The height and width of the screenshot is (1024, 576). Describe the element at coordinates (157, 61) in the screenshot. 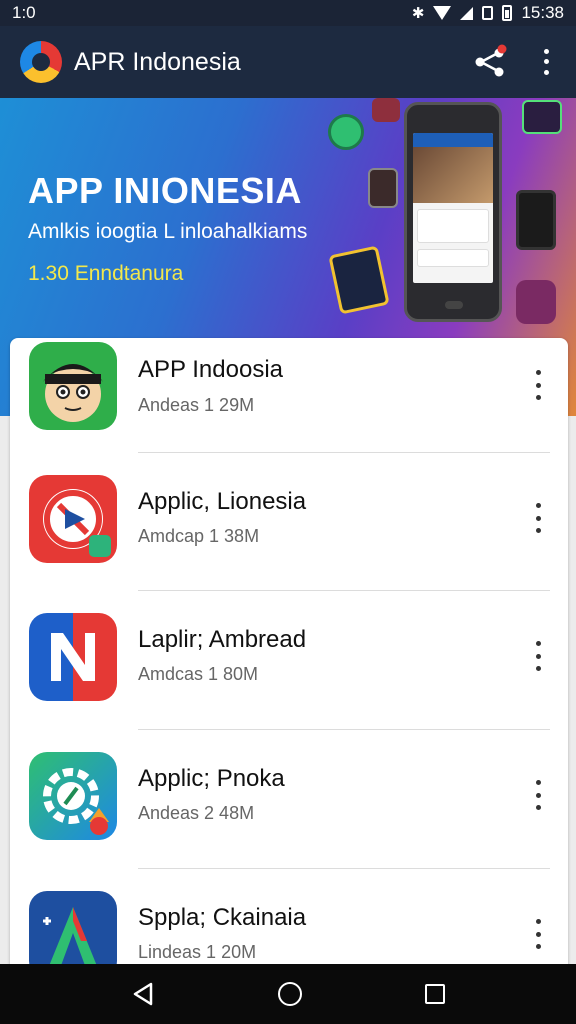

I see `app-title: APR Indonesia` at that location.